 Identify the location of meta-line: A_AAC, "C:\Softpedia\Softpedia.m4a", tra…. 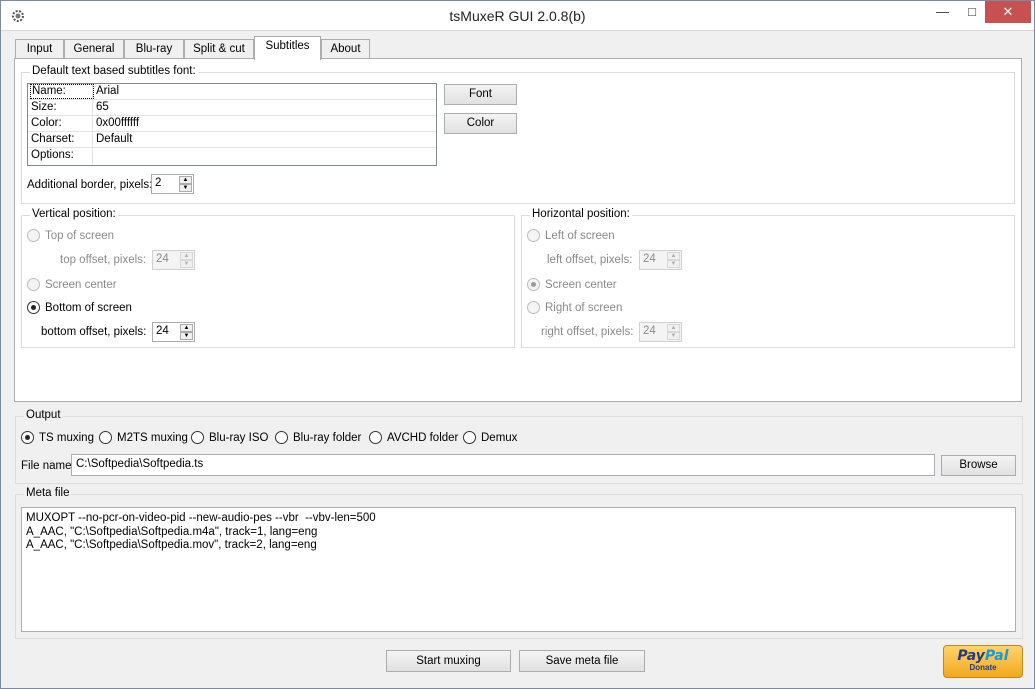
(172, 531).